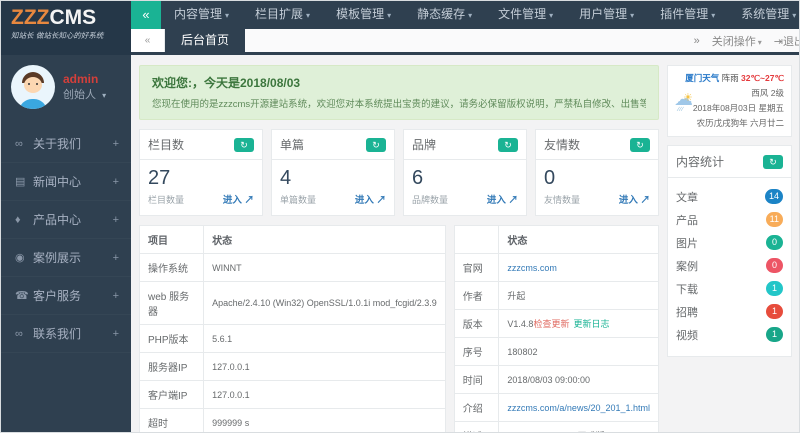 Image resolution: width=800 pixels, height=433 pixels. What do you see at coordinates (520, 324) in the screenshot?
I see `version-value: V1.4.8` at bounding box center [520, 324].